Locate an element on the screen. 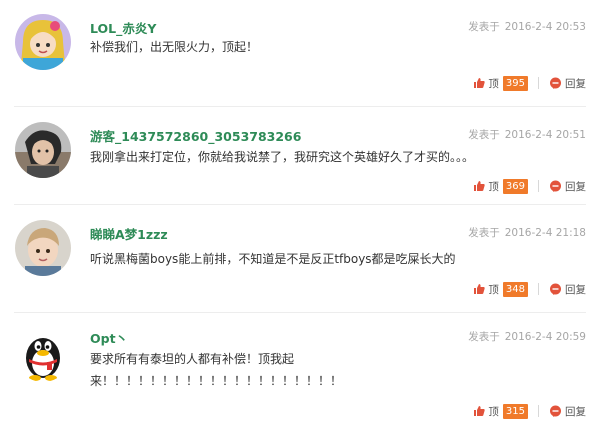  timestamp-date: 2016-2-4 20:59 is located at coordinates (545, 337).